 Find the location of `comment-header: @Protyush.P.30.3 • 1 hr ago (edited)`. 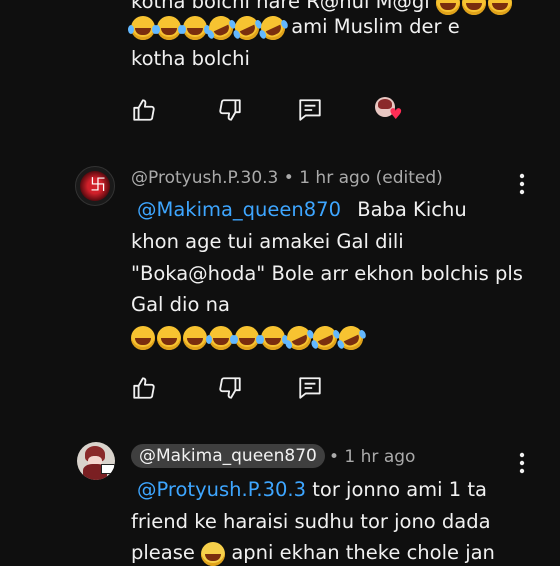

comment-header: @Protyush.P.30.3 • 1 hr ago (edited) is located at coordinates (287, 178).